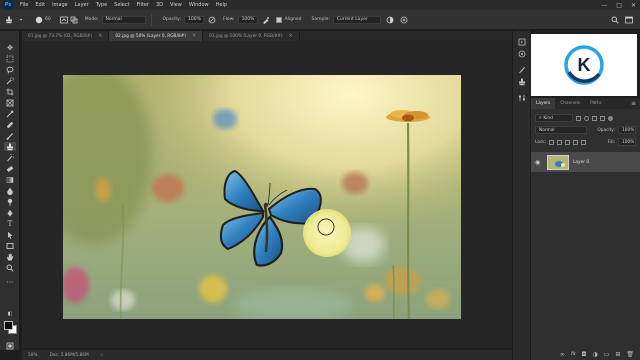 This screenshot has height=360, width=640. Describe the element at coordinates (199, 5) in the screenshot. I see `menu-window: Window` at that location.